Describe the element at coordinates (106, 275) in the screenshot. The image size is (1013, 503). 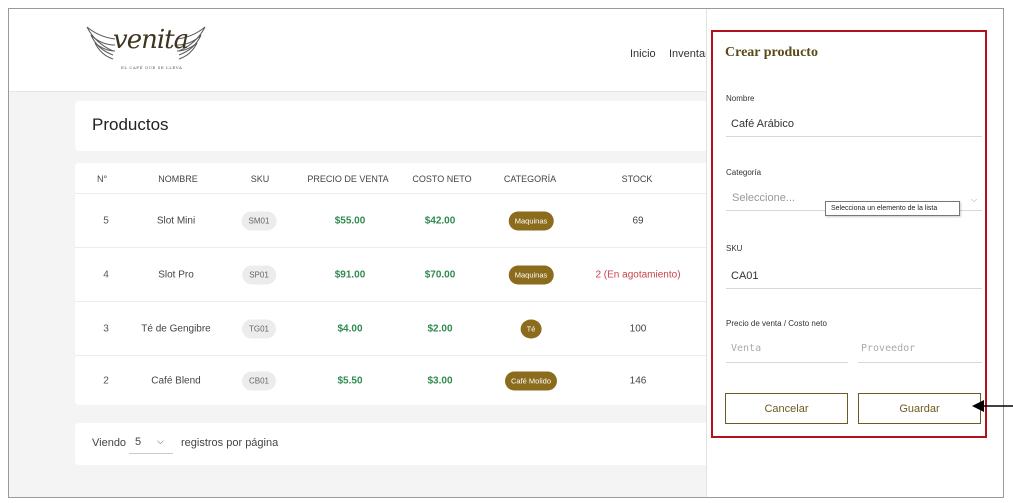
I see `row-number: 4` at that location.